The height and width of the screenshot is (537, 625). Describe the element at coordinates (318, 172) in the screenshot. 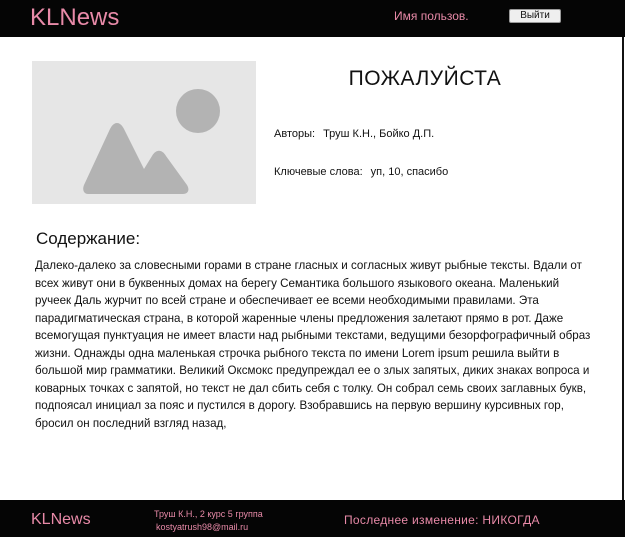

I see `keywords-label: Ключевые слова:` at that location.